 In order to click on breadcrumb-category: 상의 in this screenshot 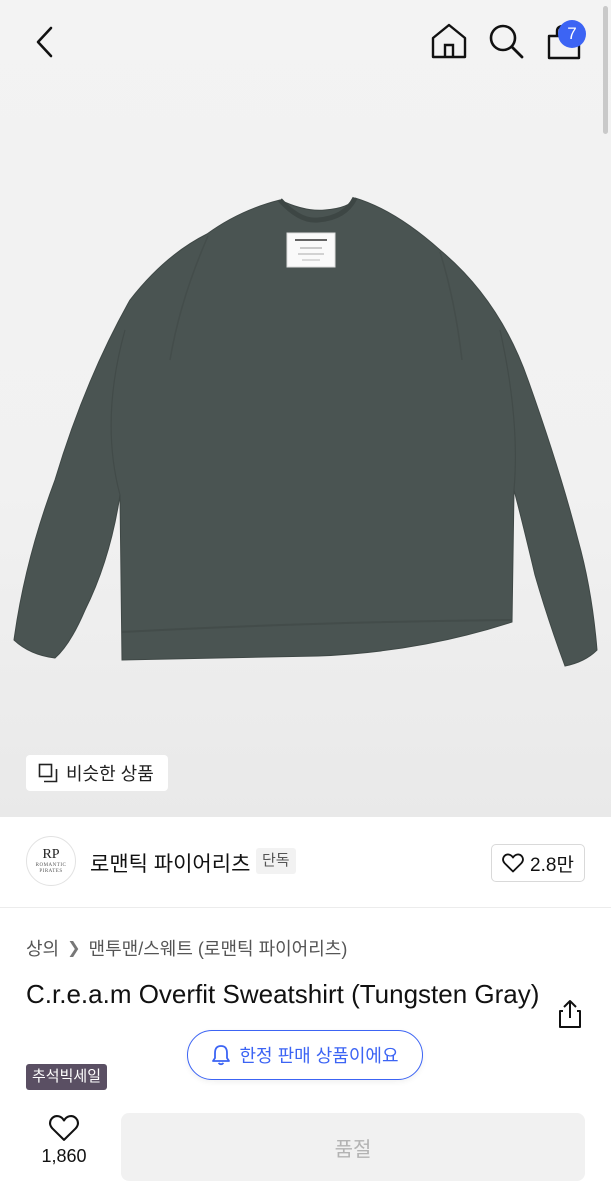, I will do `click(42, 948)`.